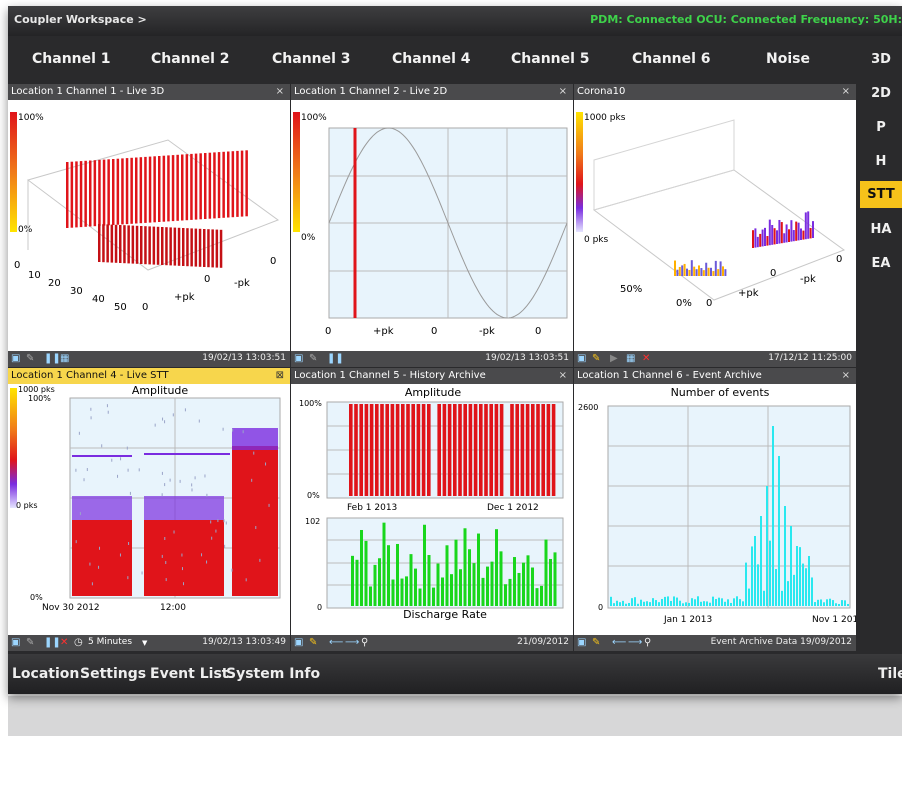 The width and height of the screenshot is (902, 806). I want to click on menu-location: Location, so click(45, 674).